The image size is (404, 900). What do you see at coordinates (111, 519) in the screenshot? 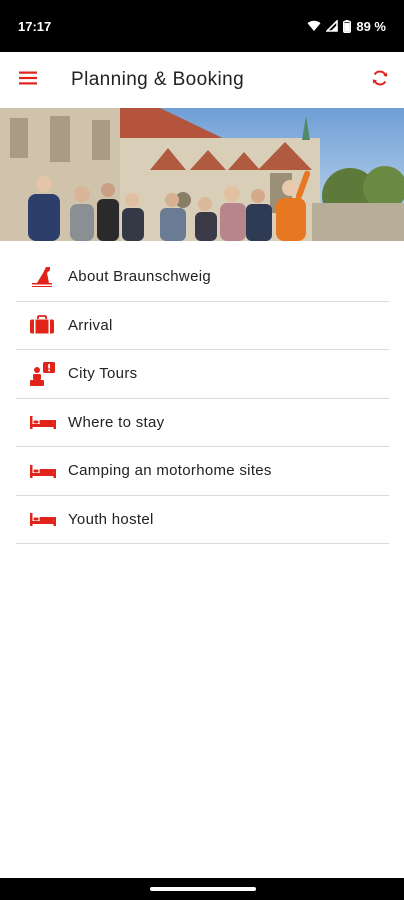
I see `menu-item-label: Youth hostel` at bounding box center [111, 519].